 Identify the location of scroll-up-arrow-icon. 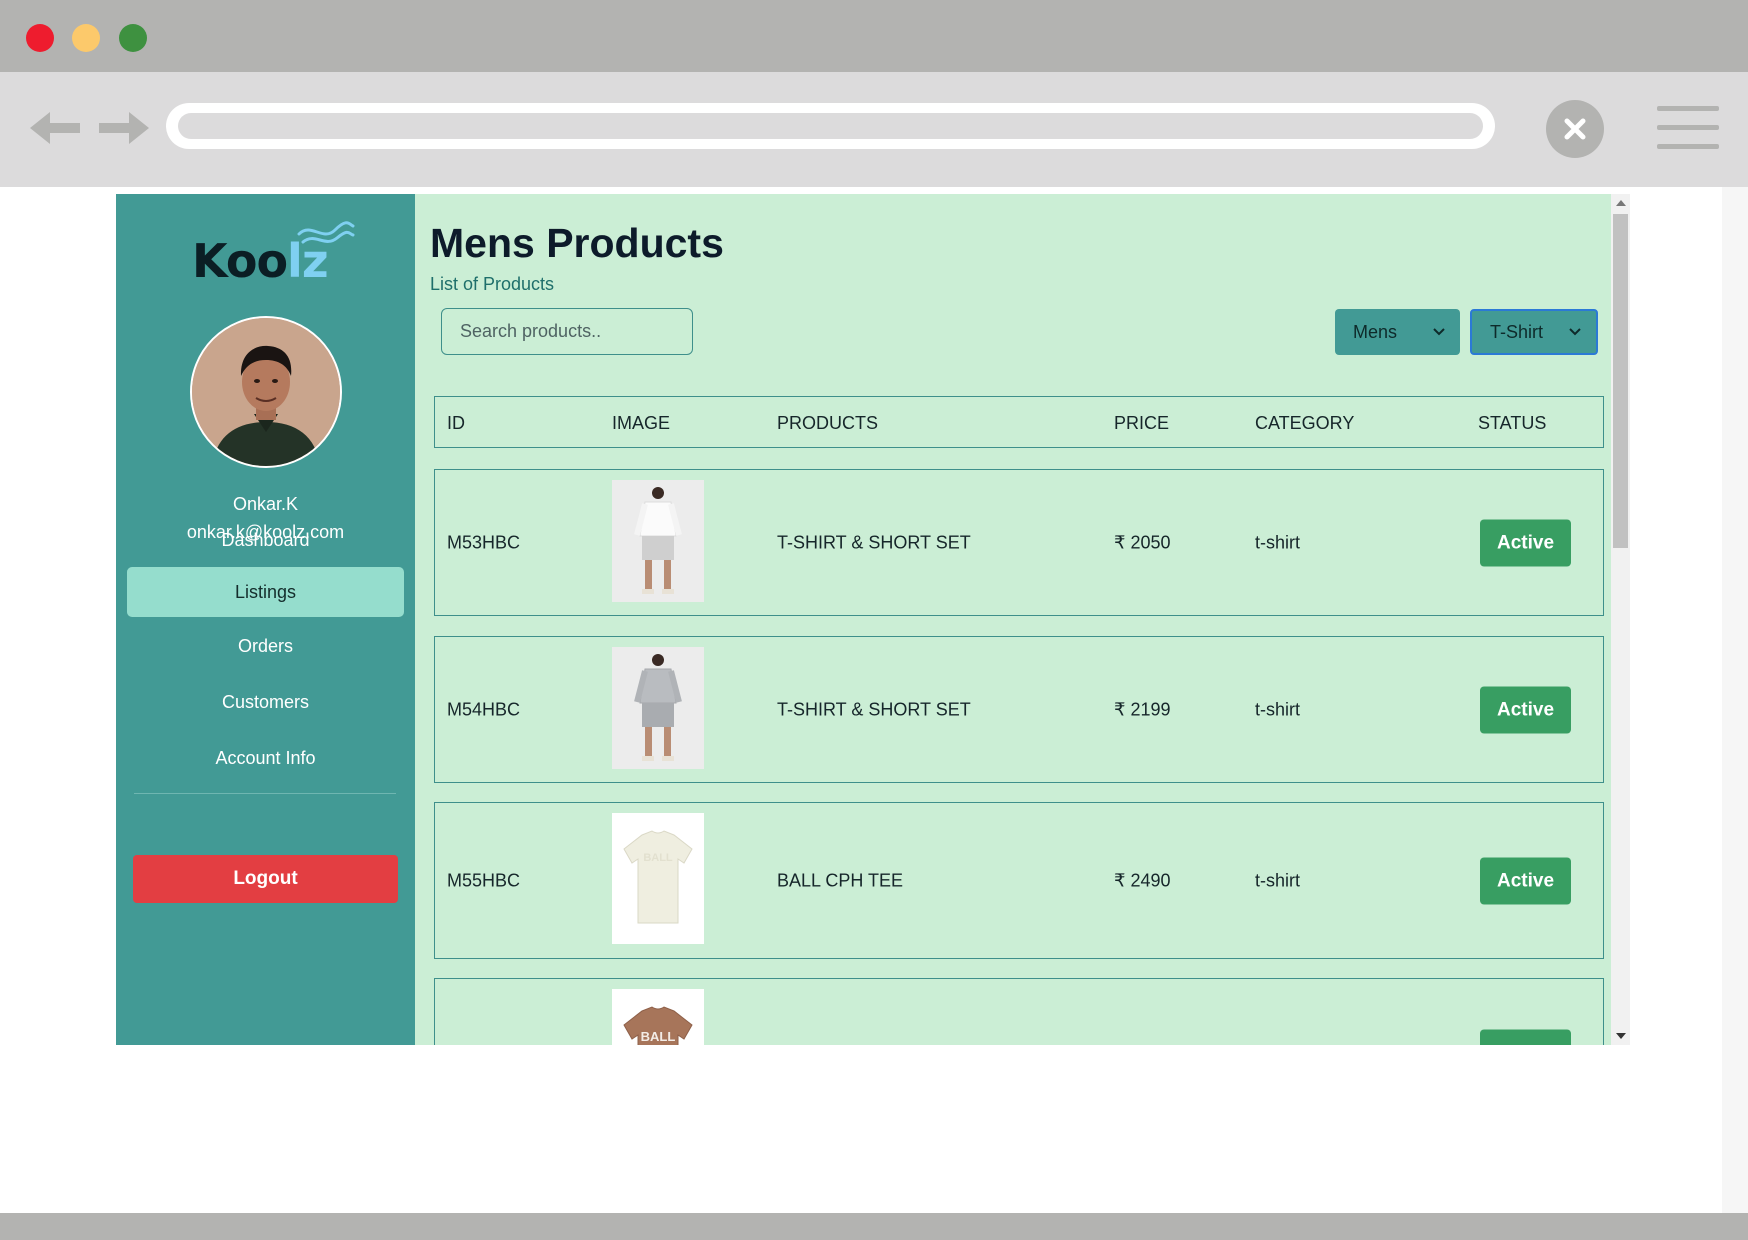
(1621, 203).